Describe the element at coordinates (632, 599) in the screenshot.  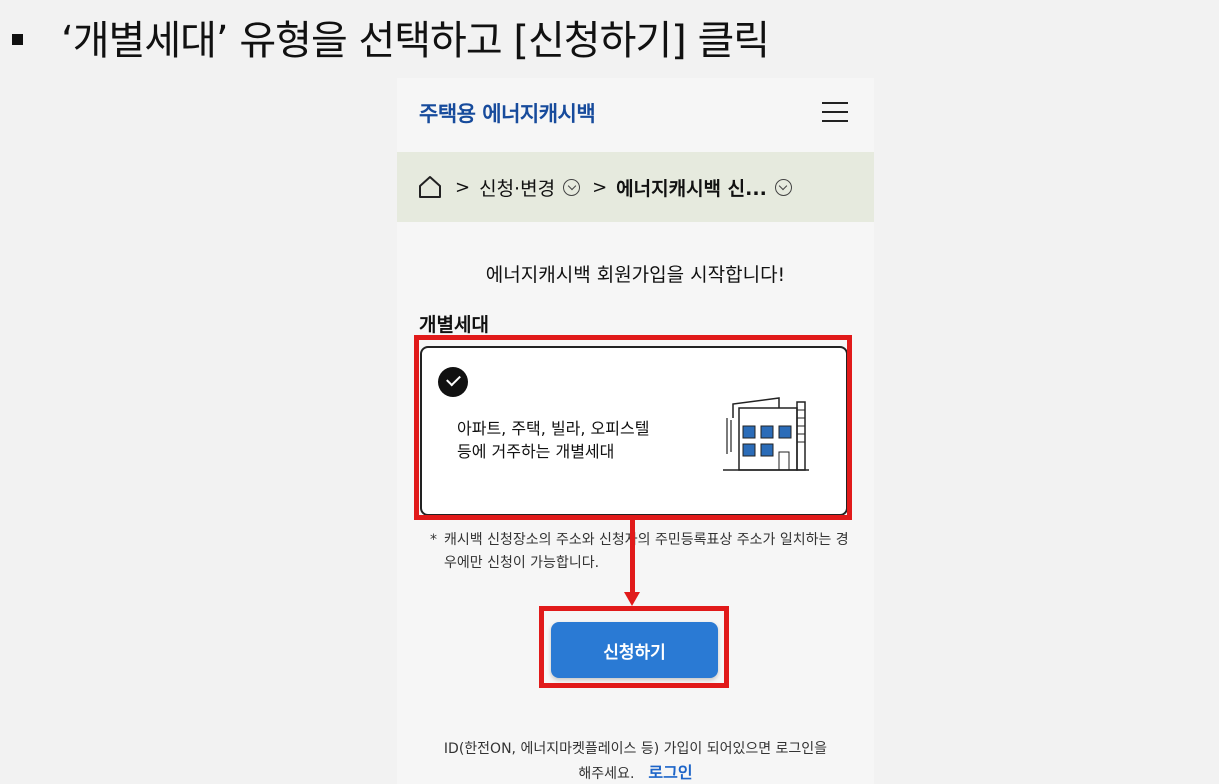
I see `arrow-down-icon` at that location.